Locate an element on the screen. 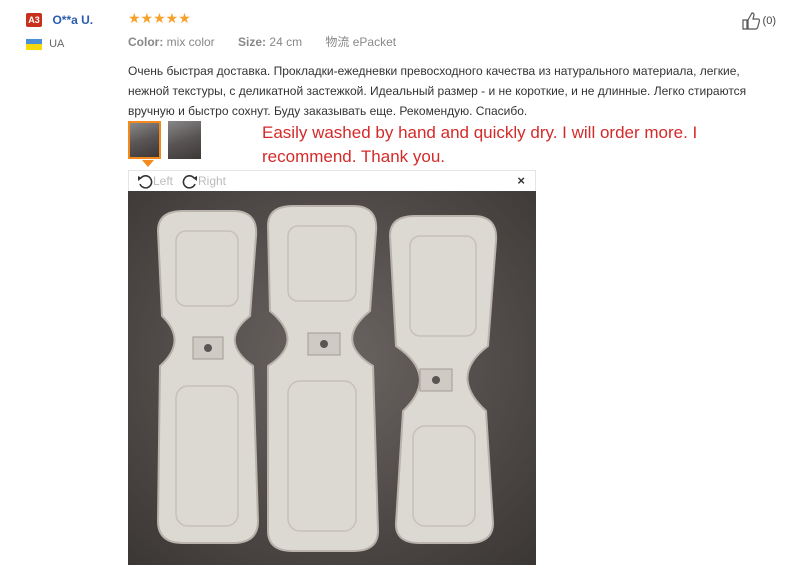 Image resolution: width=800 pixels, height=579 pixels. reviewer: A3 O**a U. is located at coordinates (59, 20).